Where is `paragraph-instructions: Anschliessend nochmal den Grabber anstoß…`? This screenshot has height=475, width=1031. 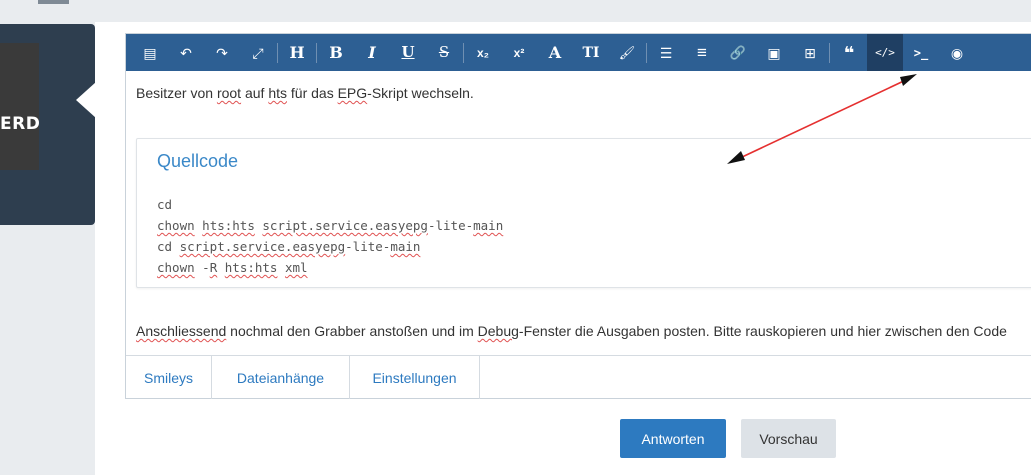
paragraph-instructions: Anschliessend nochmal den Grabber anstoß… is located at coordinates (571, 331).